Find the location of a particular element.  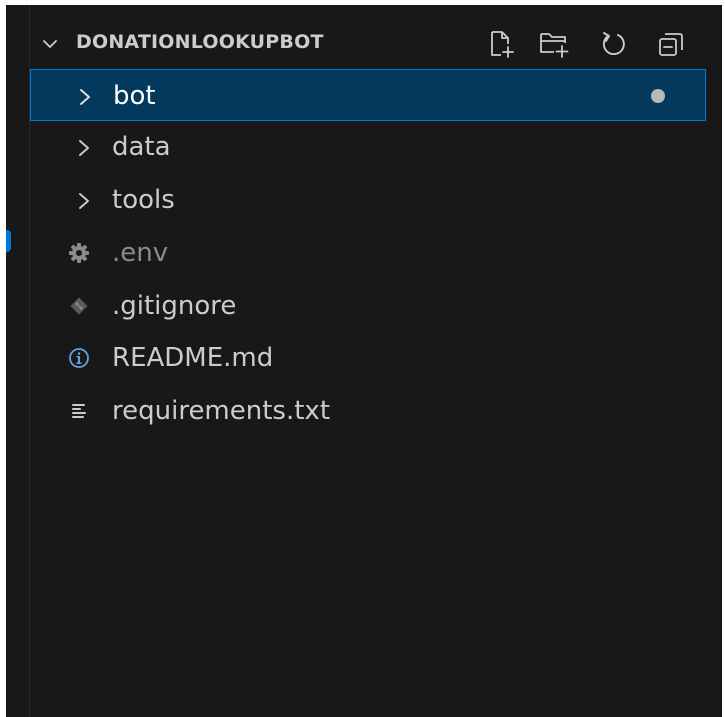

git-icon is located at coordinates (79, 306).